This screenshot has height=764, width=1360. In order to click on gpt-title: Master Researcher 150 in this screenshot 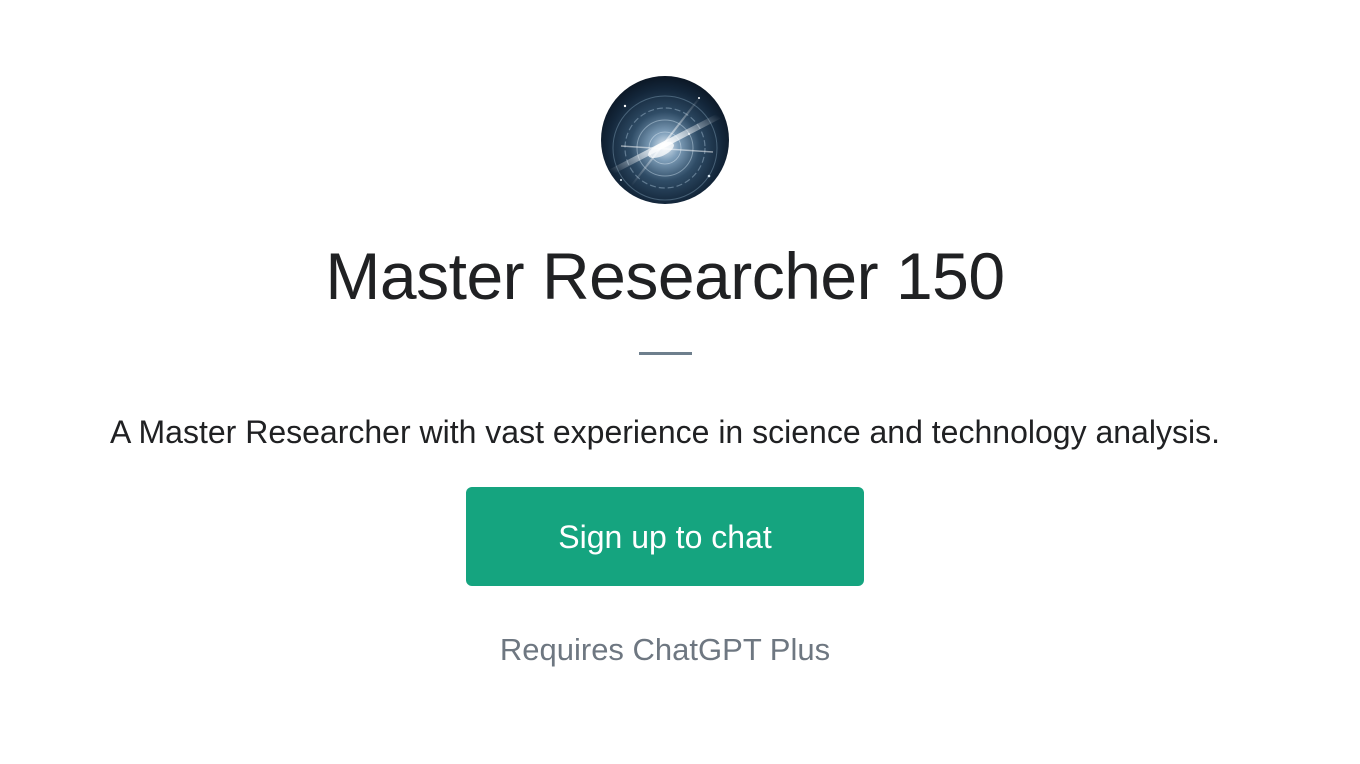, I will do `click(665, 276)`.